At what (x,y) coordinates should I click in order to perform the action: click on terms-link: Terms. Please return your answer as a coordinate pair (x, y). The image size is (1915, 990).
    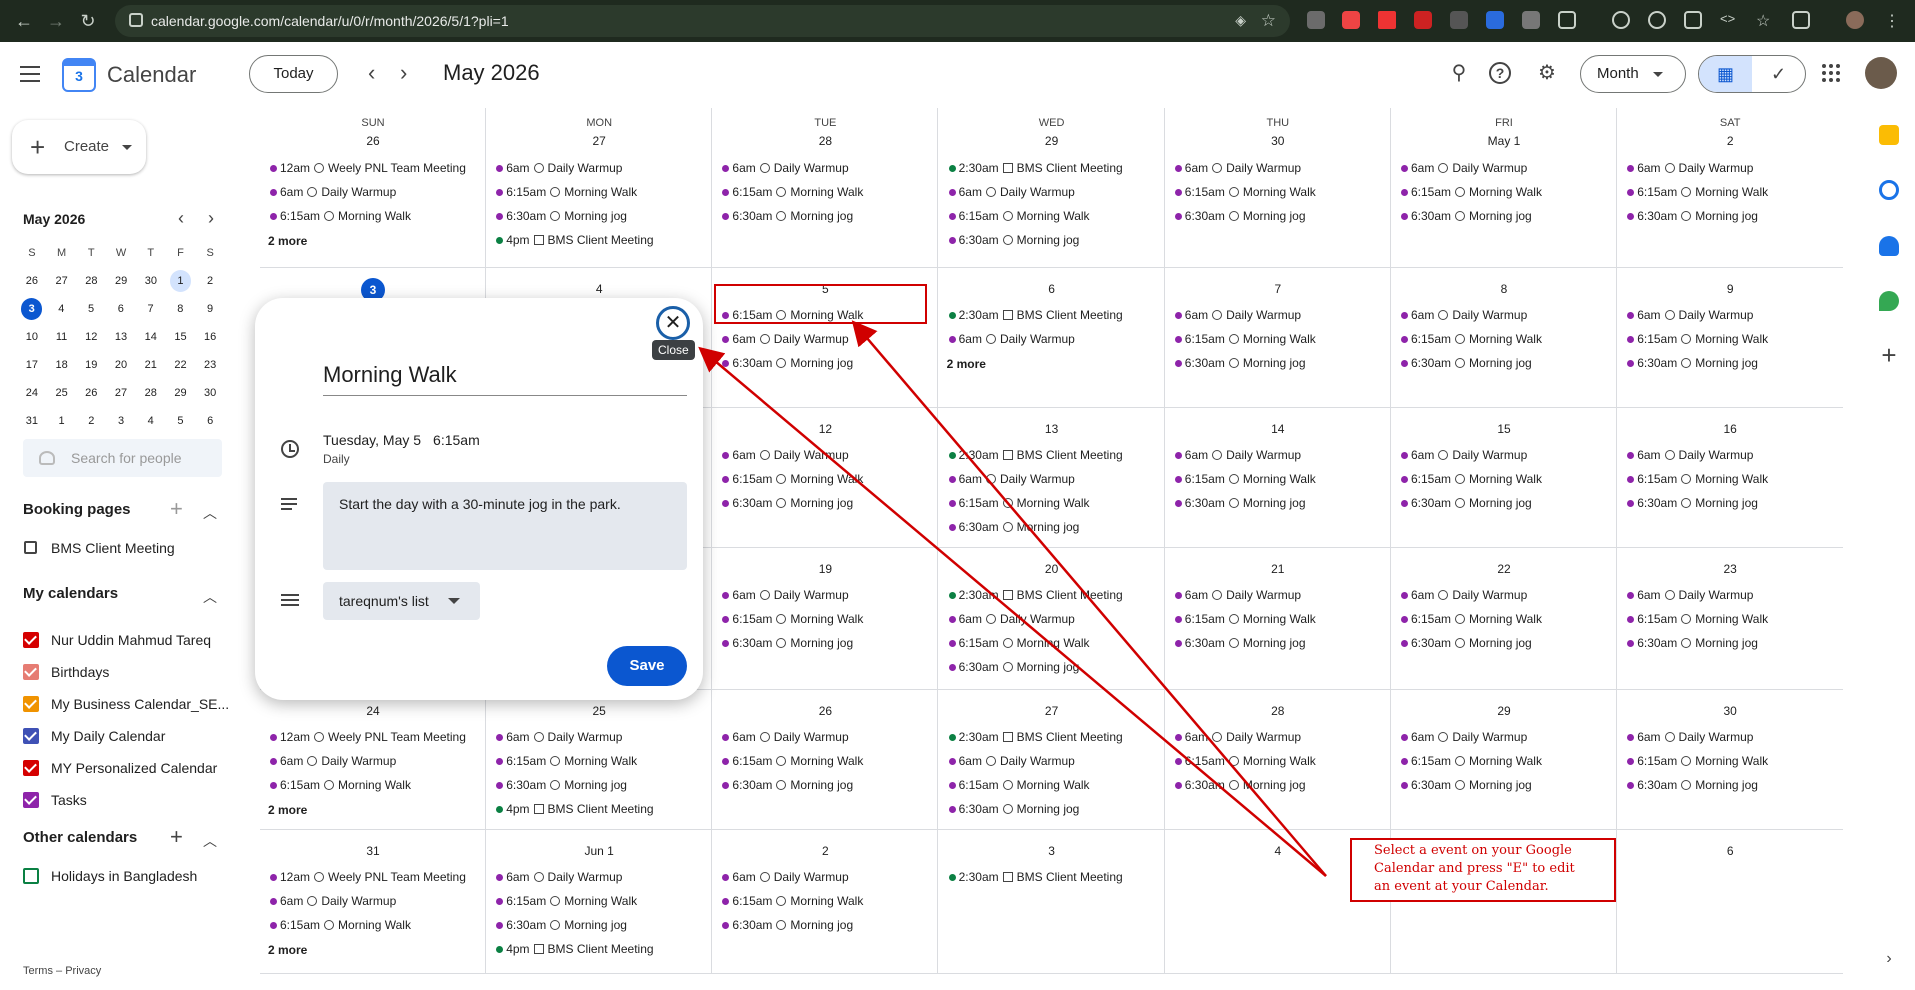
    Looking at the image, I should click on (38, 971).